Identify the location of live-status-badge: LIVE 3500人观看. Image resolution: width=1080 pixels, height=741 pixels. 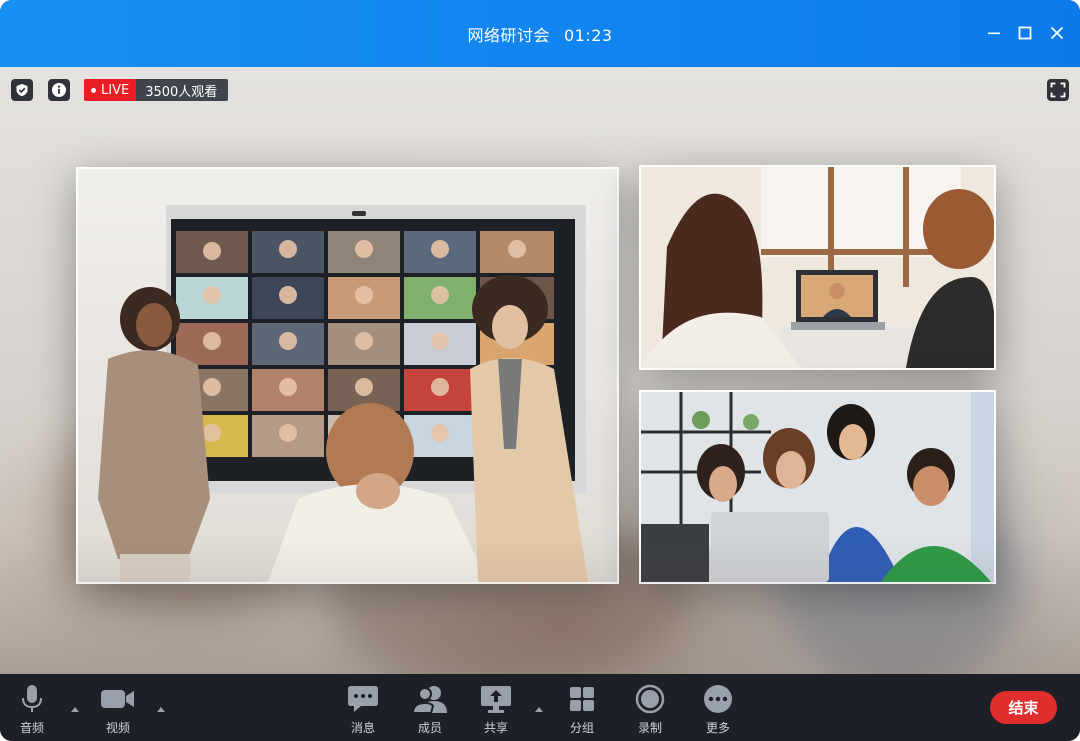
(156, 90).